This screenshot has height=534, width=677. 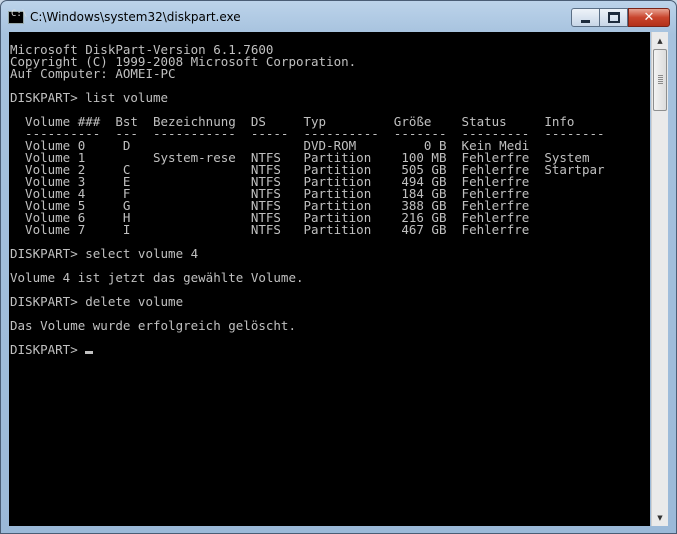 I want to click on maximize-icon, so click(x=613, y=17).